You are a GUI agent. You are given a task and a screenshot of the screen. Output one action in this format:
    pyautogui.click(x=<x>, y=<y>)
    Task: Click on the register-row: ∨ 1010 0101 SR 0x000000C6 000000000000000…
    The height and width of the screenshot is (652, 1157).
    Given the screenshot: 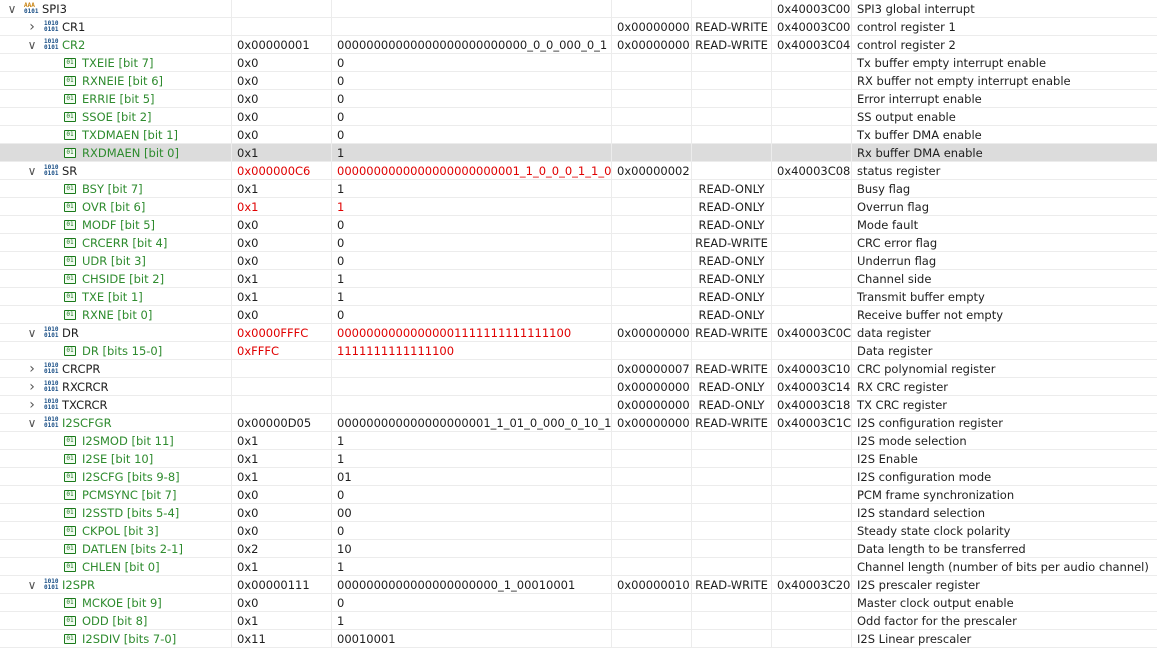 What is the action you would take?
    pyautogui.click(x=578, y=171)
    